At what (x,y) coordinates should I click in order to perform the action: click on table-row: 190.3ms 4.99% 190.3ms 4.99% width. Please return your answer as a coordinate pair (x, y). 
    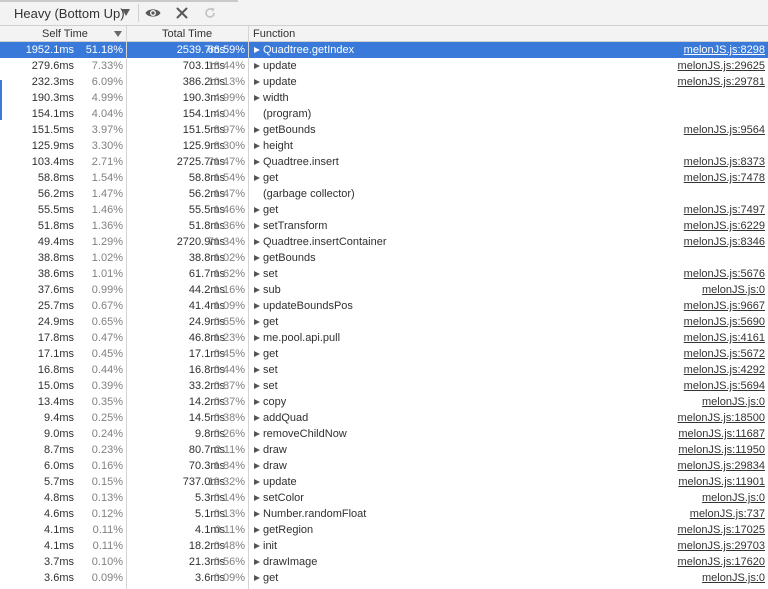
    Looking at the image, I should click on (384, 98).